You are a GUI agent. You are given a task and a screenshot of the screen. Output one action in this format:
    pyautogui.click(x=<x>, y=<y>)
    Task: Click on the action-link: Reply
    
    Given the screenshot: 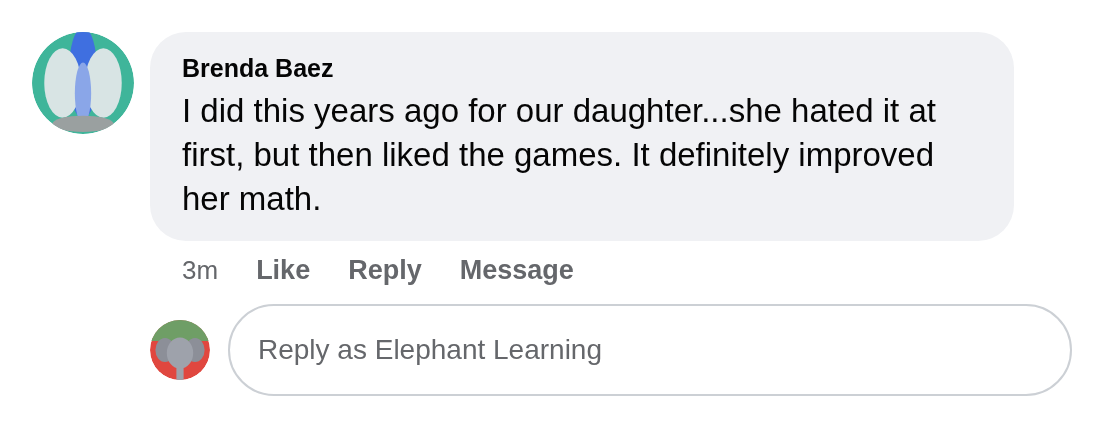 What is the action you would take?
    pyautogui.click(x=385, y=270)
    